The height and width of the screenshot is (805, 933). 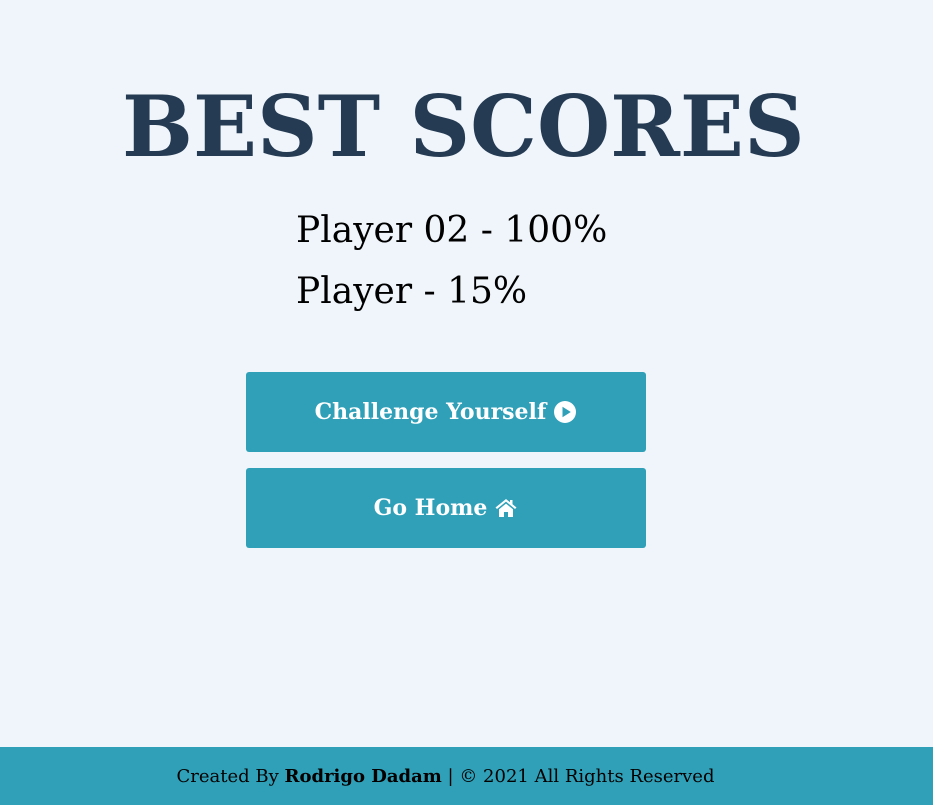 What do you see at coordinates (430, 412) in the screenshot?
I see `challenge-yourself-label: Challenge Yourself` at bounding box center [430, 412].